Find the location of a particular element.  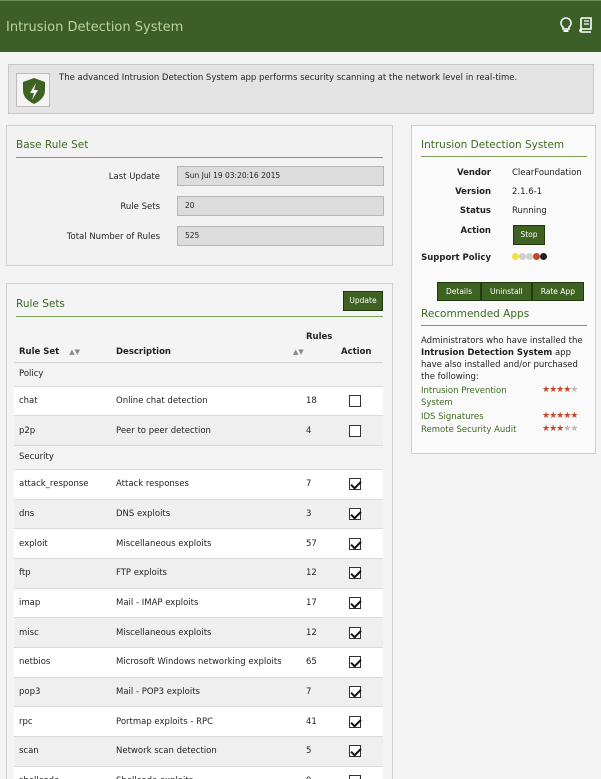

table-row: pop3 Mail - POP3 exploits 7 is located at coordinates (198, 691).